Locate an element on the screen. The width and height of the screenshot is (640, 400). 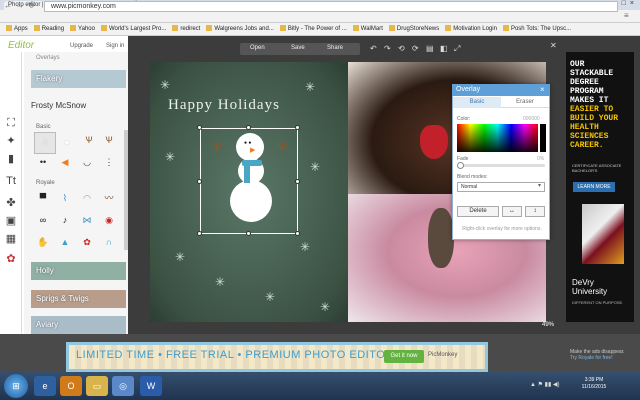
forward-icon: → is located at coordinates (20, 5).